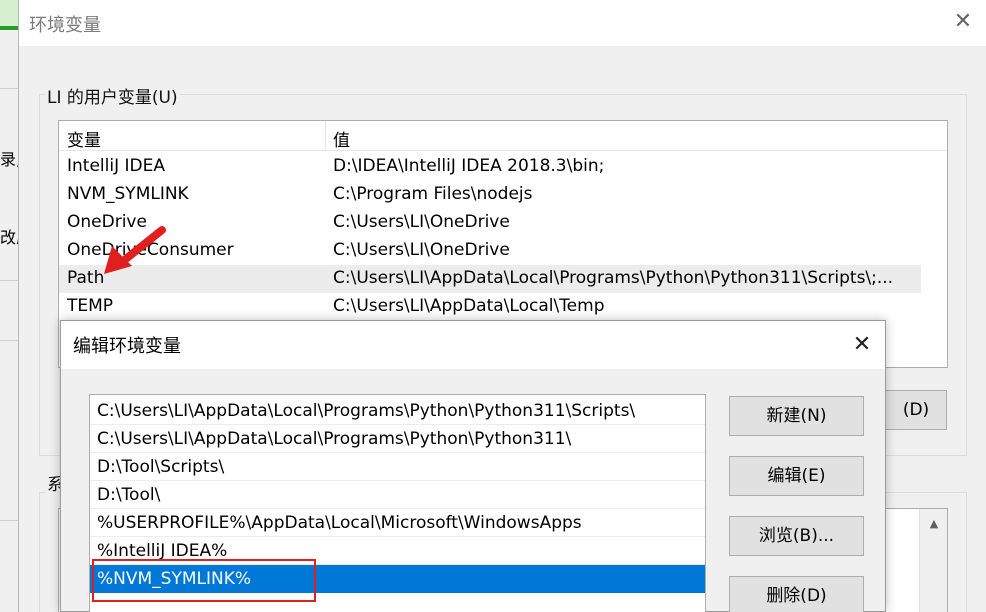 Image resolution: width=986 pixels, height=612 pixels. I want to click on variable-value: D:\IDEA\IntelliJ IDEA 2018.3\bin;, so click(469, 166).